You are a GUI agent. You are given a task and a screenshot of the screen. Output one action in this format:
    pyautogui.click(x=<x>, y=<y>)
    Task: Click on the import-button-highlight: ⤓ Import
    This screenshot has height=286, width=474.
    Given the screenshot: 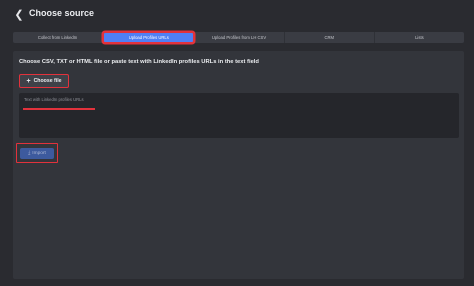 What is the action you would take?
    pyautogui.click(x=37, y=153)
    